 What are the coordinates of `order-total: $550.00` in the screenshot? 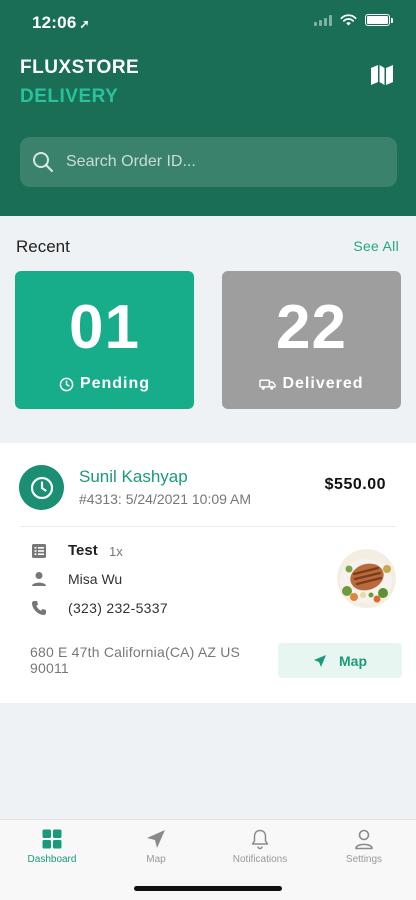 It's located at (355, 484).